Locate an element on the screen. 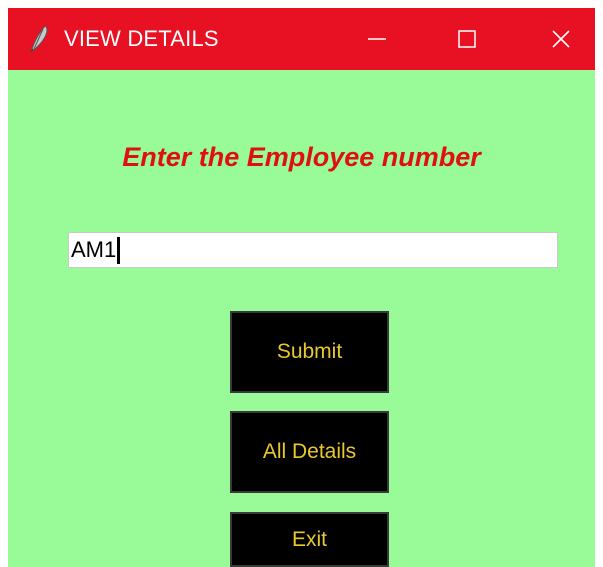 The height and width of the screenshot is (567, 603). close-icon is located at coordinates (561, 39).